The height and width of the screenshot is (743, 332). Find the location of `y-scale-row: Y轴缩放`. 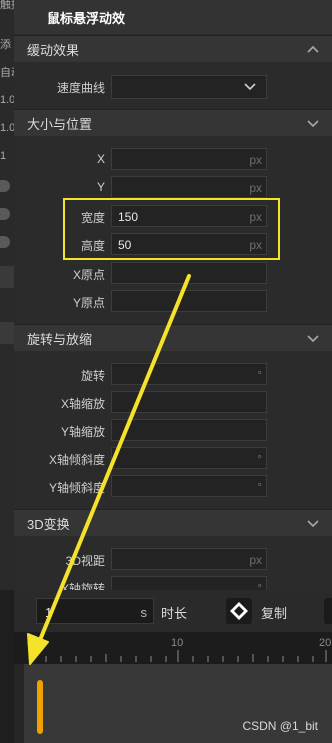

y-scale-row: Y轴缩放 is located at coordinates (173, 431).